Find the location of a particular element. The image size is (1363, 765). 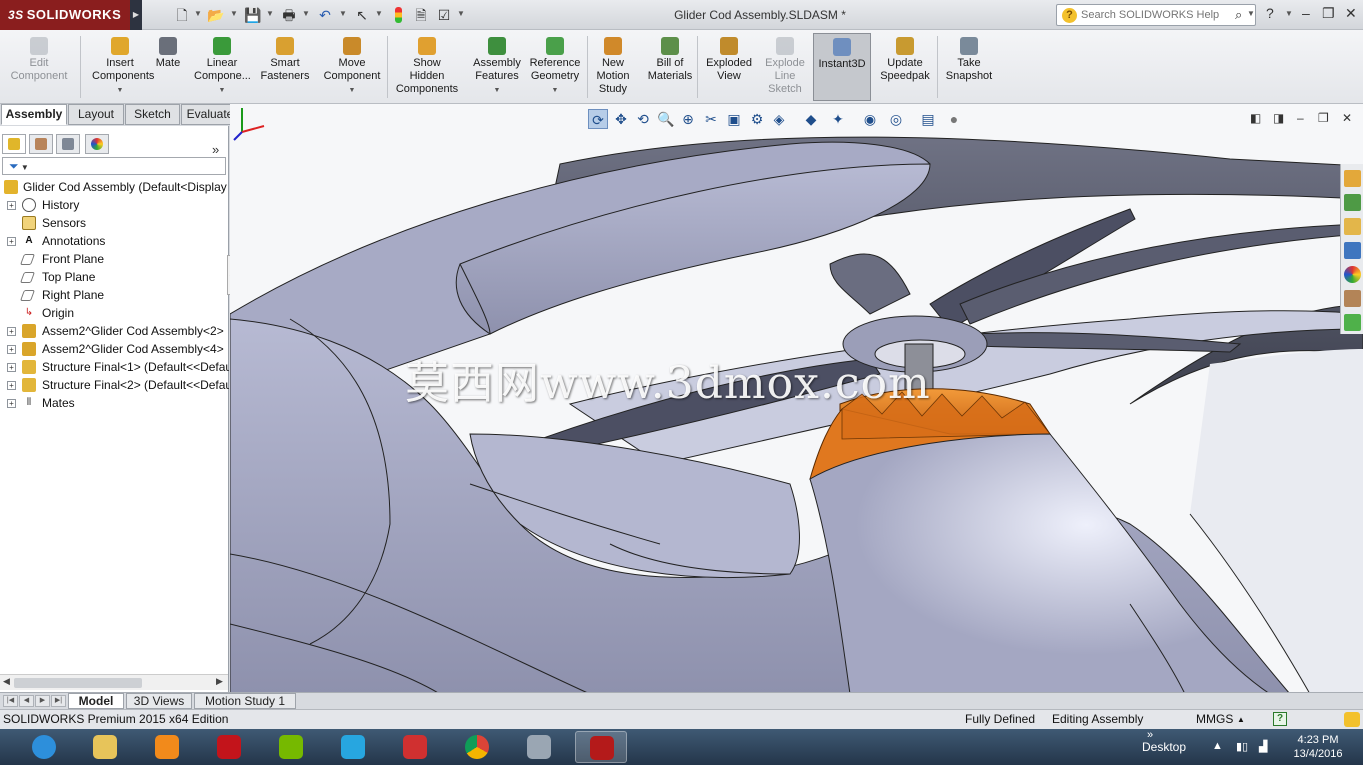

show-hidden-button: Show Hidden Components is located at coordinates (427, 67).